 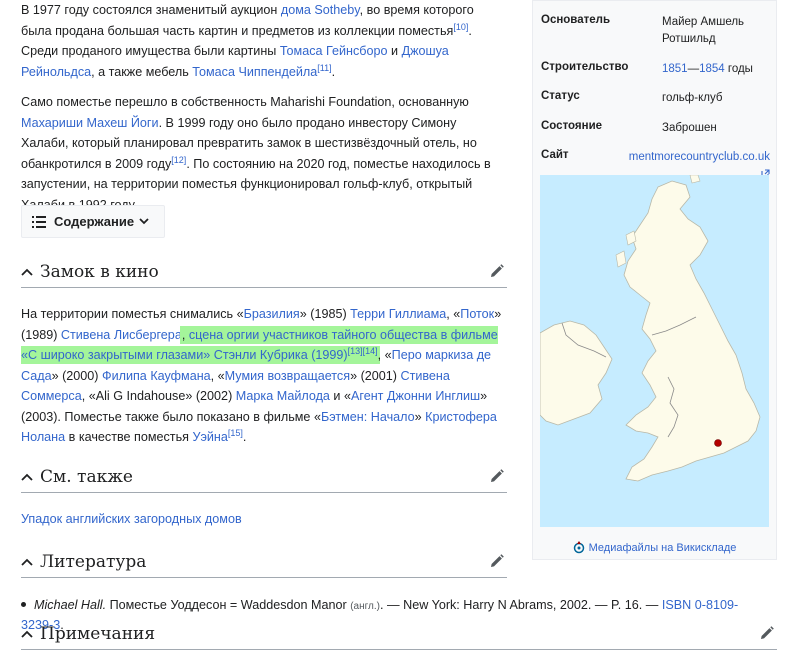 What do you see at coordinates (39, 221) in the screenshot?
I see `list-icon` at bounding box center [39, 221].